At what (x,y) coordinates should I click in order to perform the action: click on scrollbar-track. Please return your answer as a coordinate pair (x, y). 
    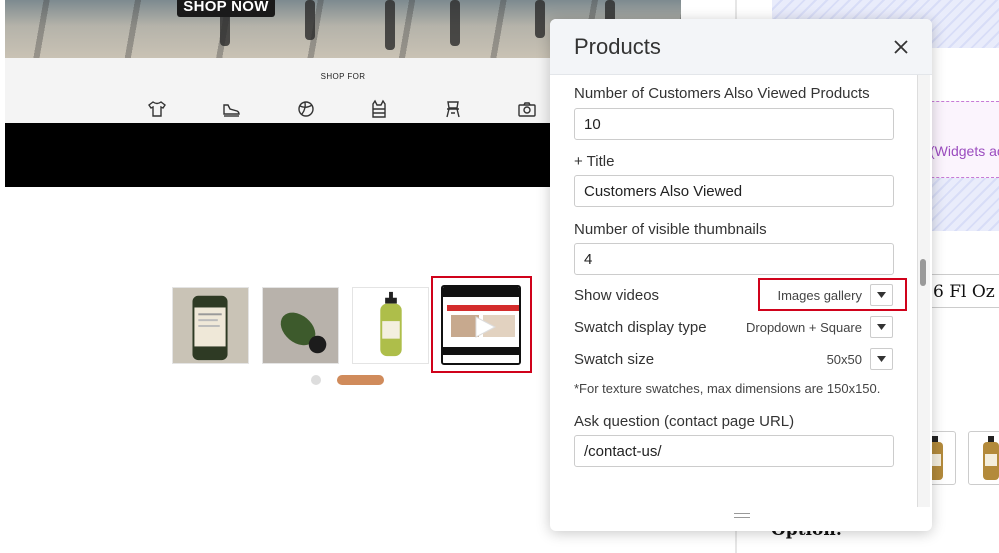
    Looking at the image, I should click on (923, 291).